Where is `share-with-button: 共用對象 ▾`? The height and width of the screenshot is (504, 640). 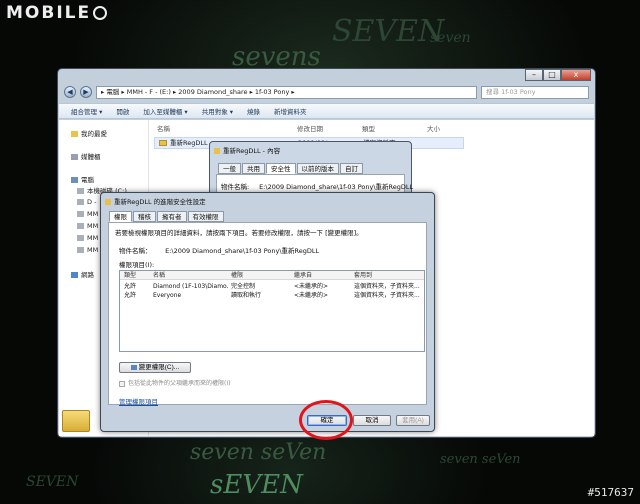 share-with-button: 共用對象 ▾ is located at coordinates (217, 111).